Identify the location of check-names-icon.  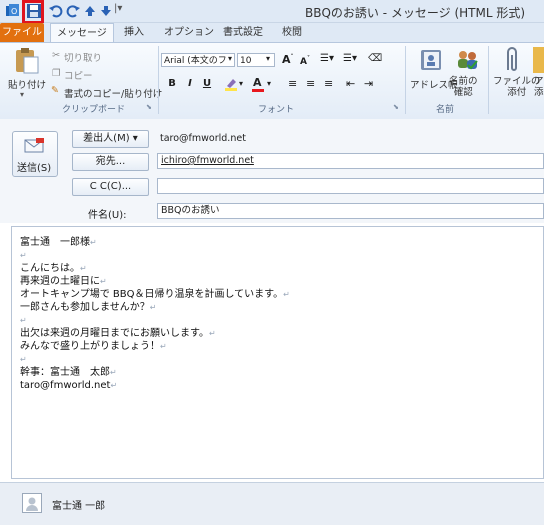
(467, 60).